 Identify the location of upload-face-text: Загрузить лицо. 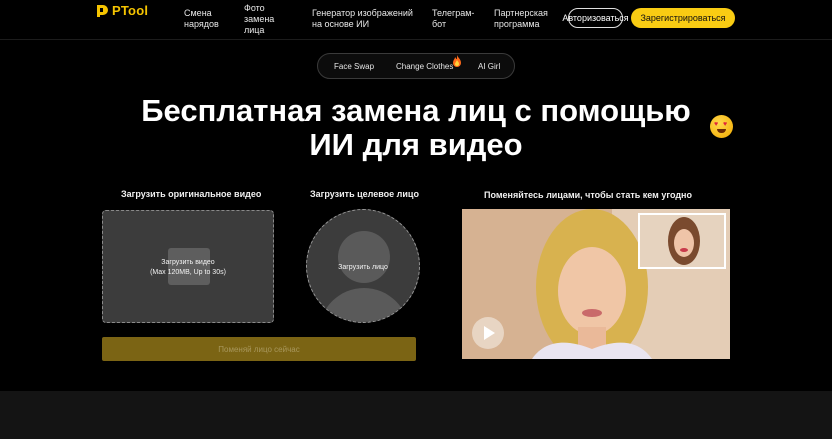
(363, 267).